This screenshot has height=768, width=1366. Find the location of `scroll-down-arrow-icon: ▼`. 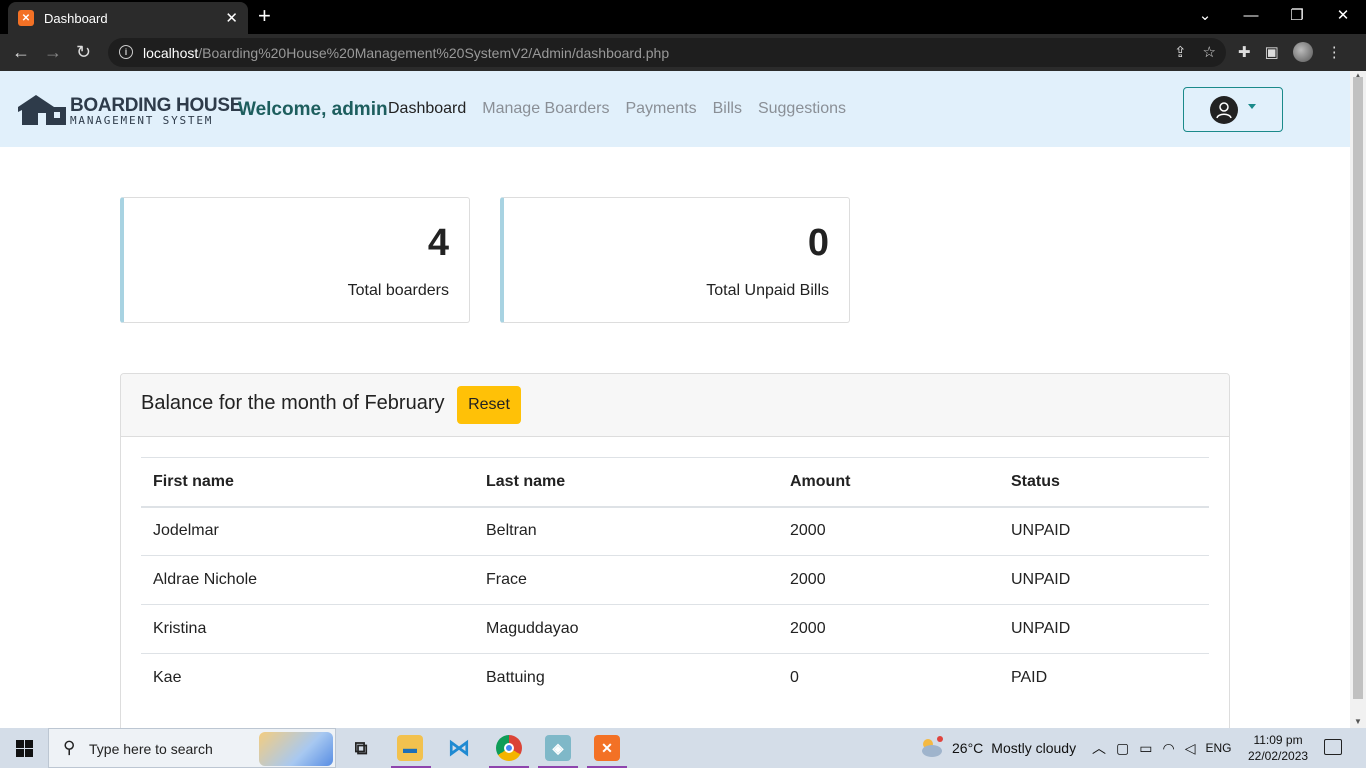

scroll-down-arrow-icon: ▼ is located at coordinates (1358, 721).